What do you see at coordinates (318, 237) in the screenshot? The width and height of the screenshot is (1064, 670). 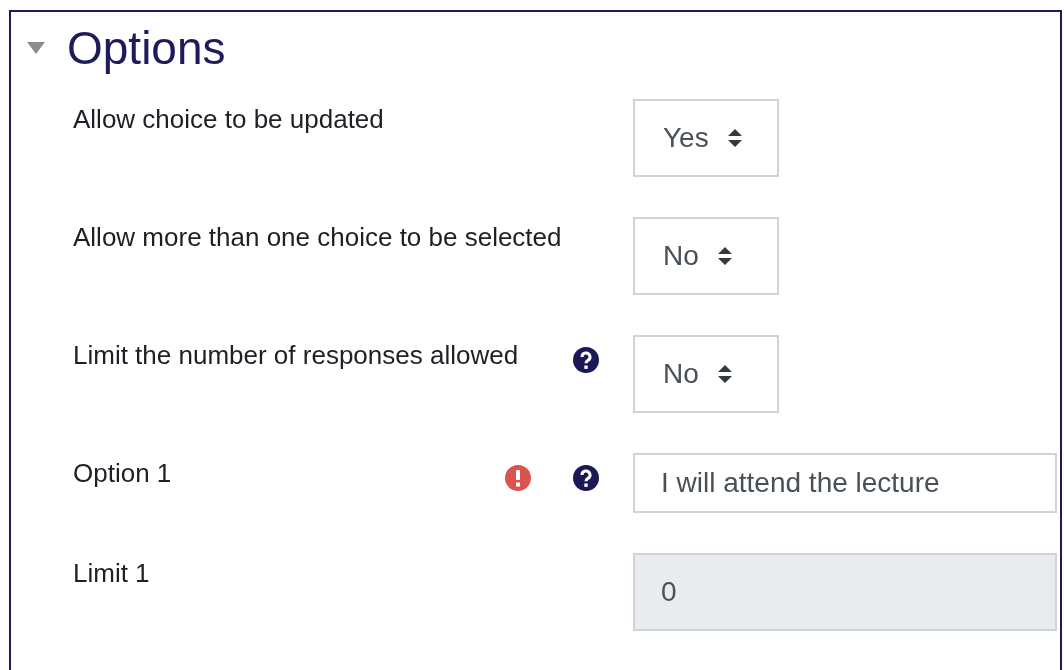 I see `field-label: Allow more than one choice to be selected` at bounding box center [318, 237].